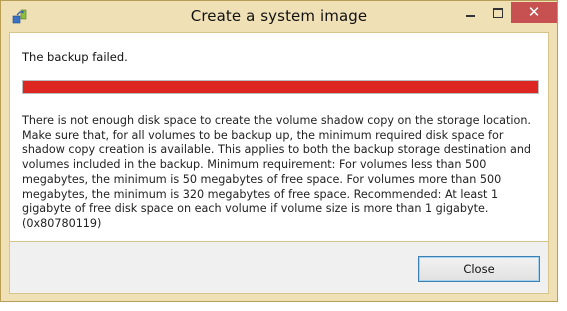  I want to click on progress-fill, so click(280, 87).